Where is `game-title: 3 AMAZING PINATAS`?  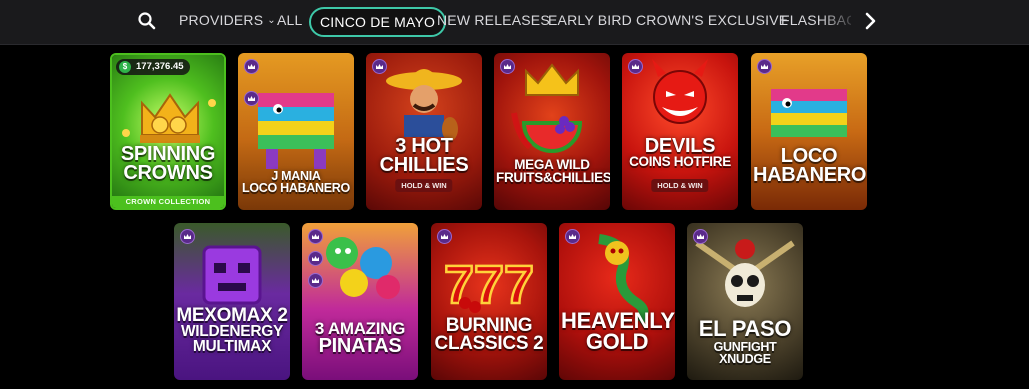 game-title: 3 AMAZING PINATAS is located at coordinates (360, 339).